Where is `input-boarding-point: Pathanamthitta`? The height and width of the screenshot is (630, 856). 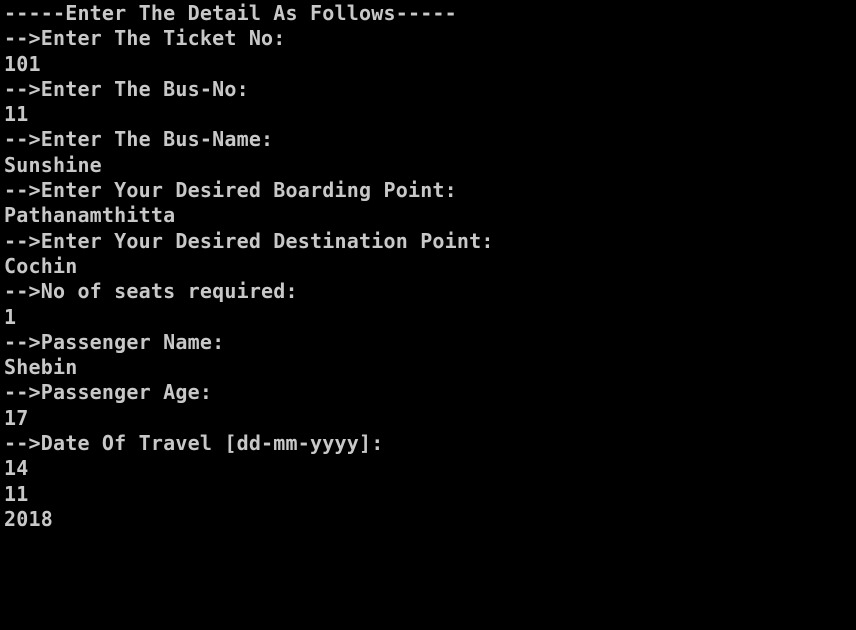
input-boarding-point: Pathanamthitta is located at coordinates (90, 215).